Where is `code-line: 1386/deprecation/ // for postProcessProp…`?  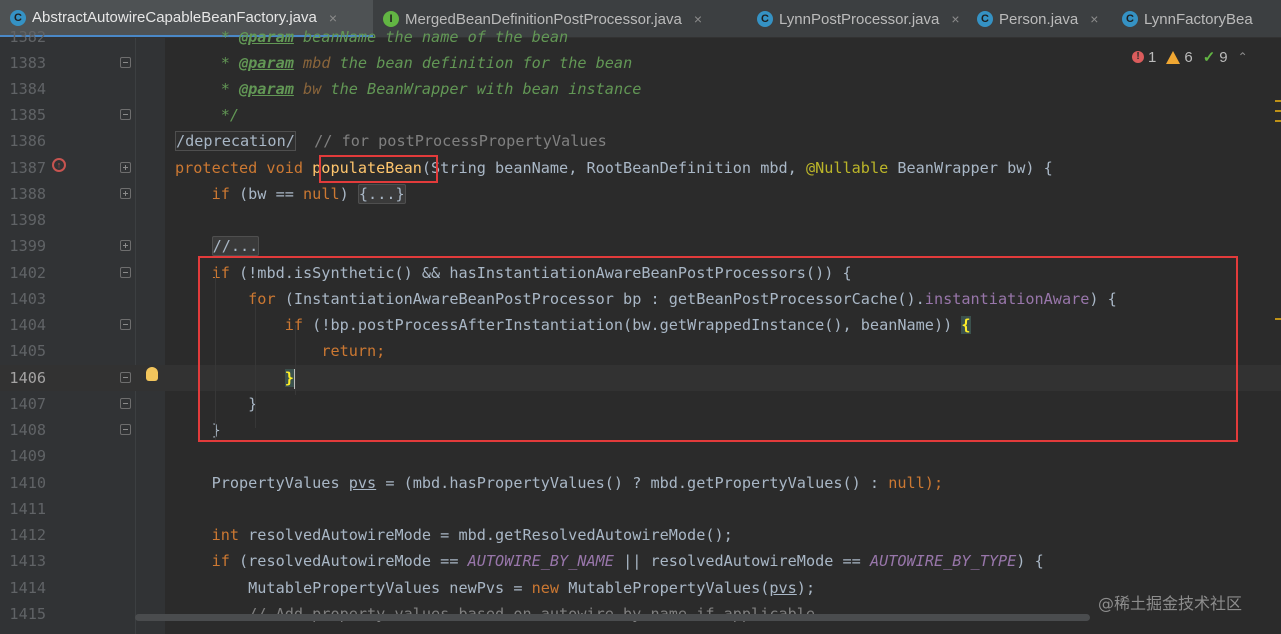 code-line: 1386/deprecation/ // for postProcessProp… is located at coordinates (640, 141).